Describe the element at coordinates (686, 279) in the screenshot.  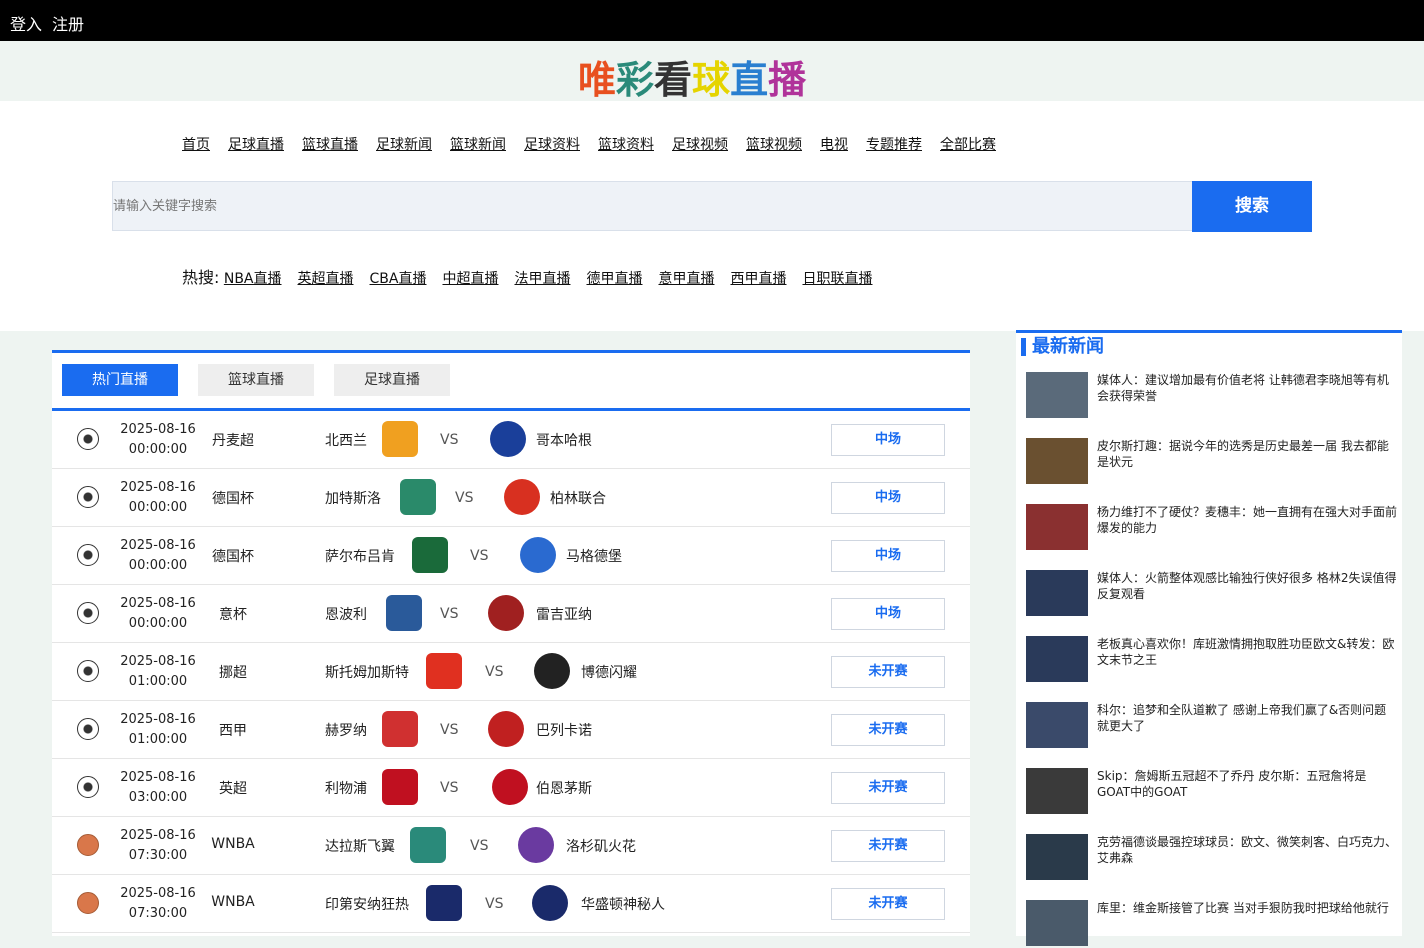
I see `hot-search-link: 意甲直播` at that location.